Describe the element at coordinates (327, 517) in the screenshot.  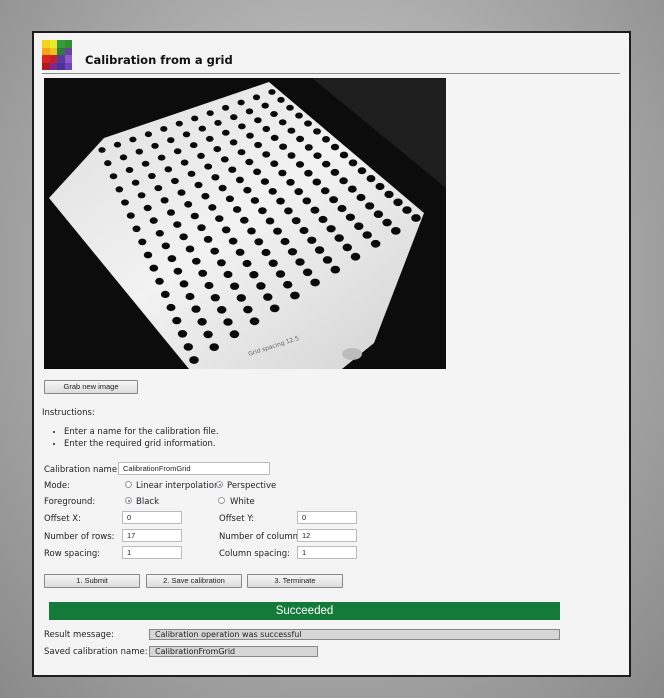
I see `offset-y-input: 0` at that location.